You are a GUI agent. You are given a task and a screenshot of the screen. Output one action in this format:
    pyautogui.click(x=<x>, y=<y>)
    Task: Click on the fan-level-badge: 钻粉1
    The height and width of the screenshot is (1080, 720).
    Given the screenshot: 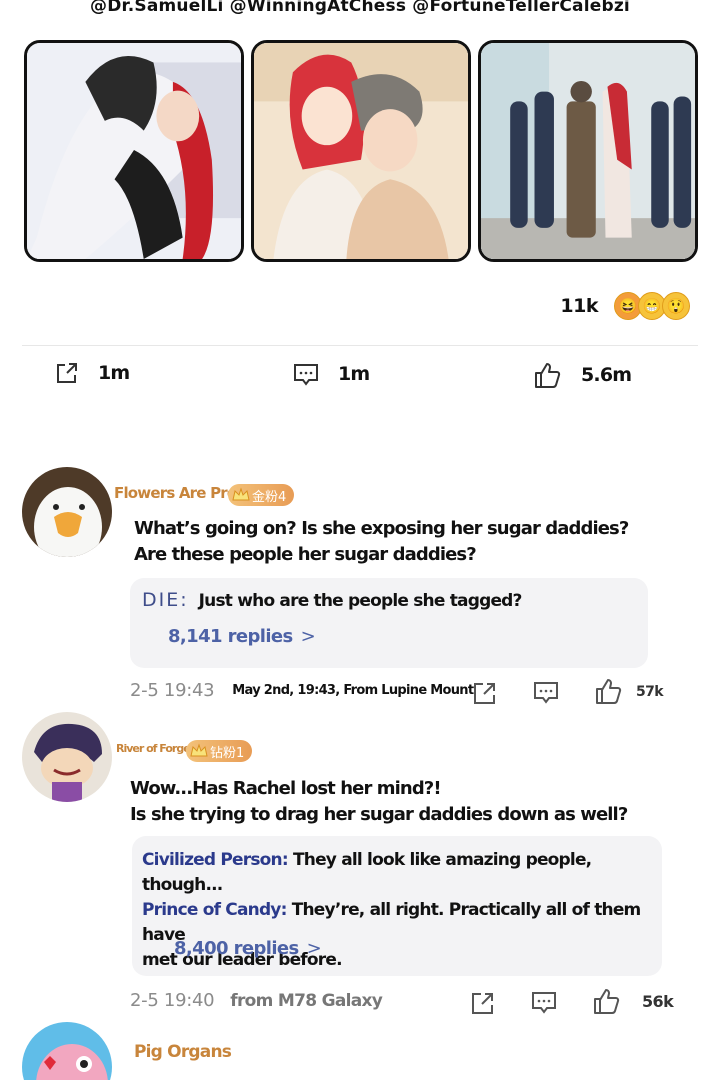 What is the action you would take?
    pyautogui.click(x=219, y=751)
    